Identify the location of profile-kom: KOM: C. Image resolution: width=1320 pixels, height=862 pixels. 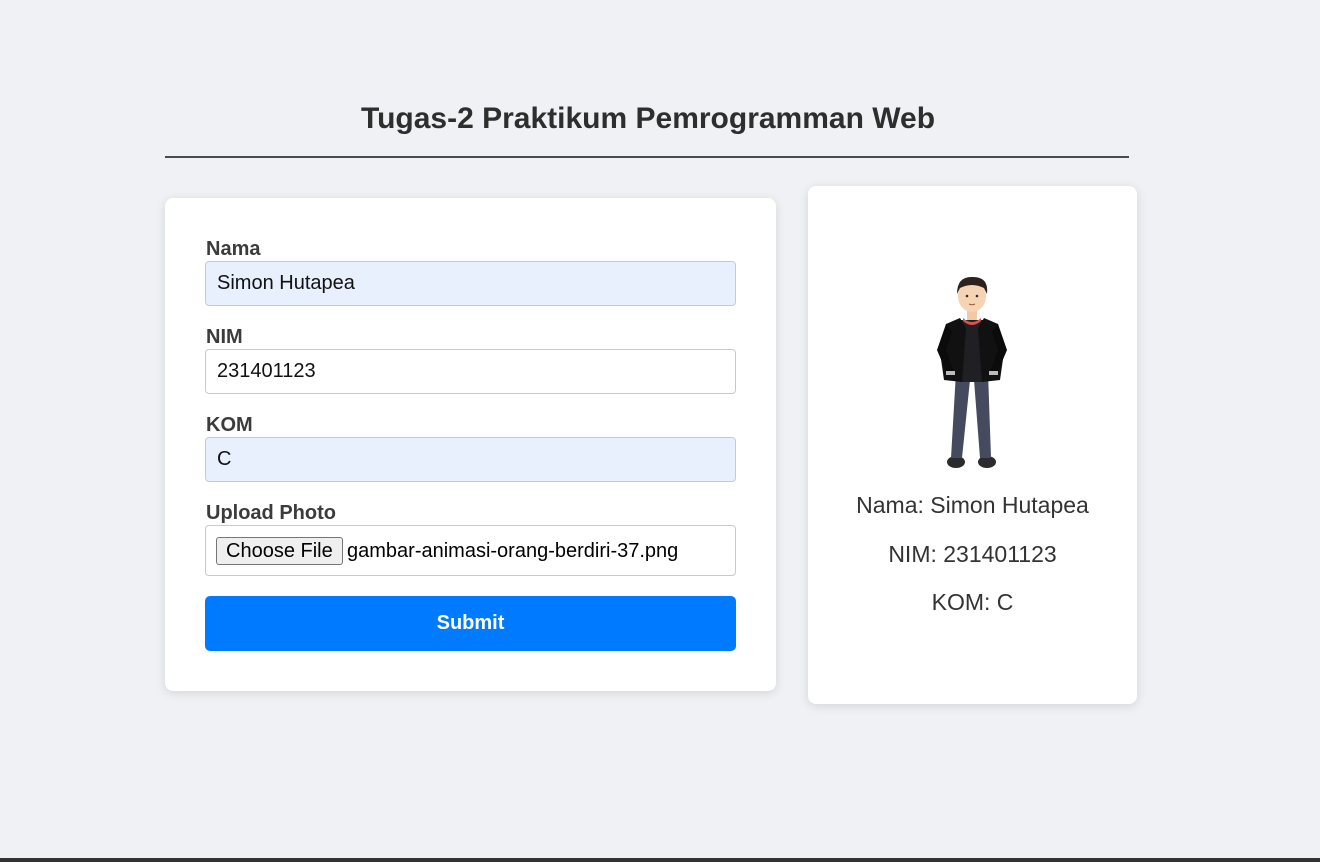
(972, 602).